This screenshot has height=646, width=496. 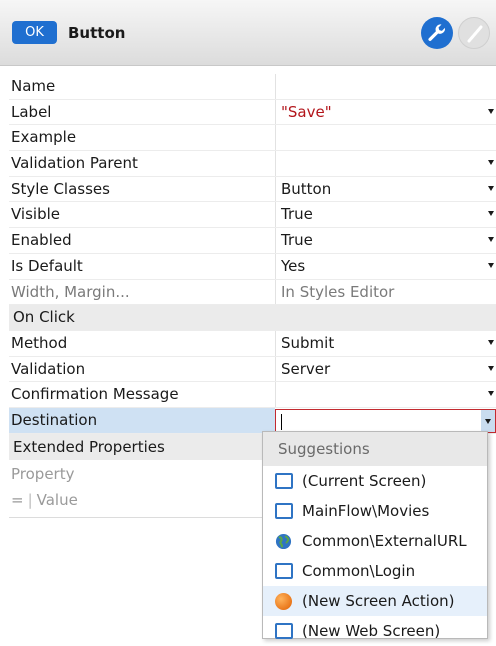 What do you see at coordinates (366, 511) in the screenshot?
I see `suggestion-label: MainFlow\Movies` at bounding box center [366, 511].